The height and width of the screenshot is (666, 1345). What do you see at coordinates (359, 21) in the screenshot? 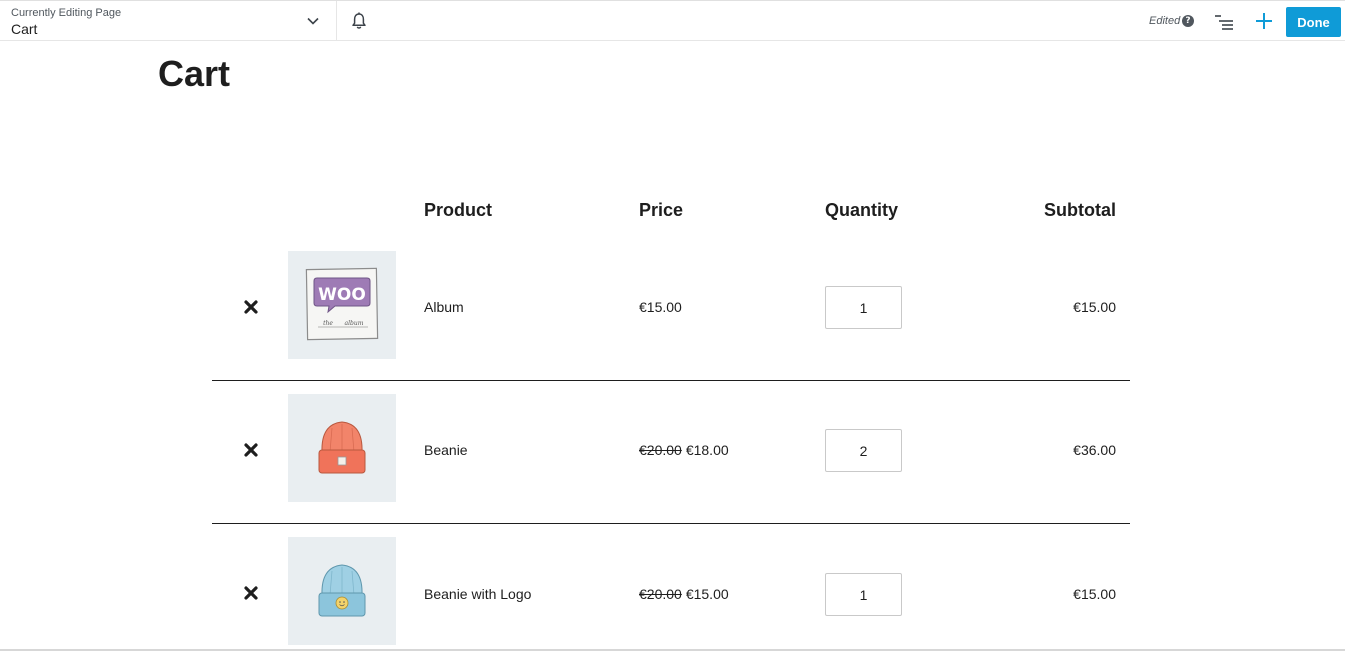
I see `bell-icon` at bounding box center [359, 21].